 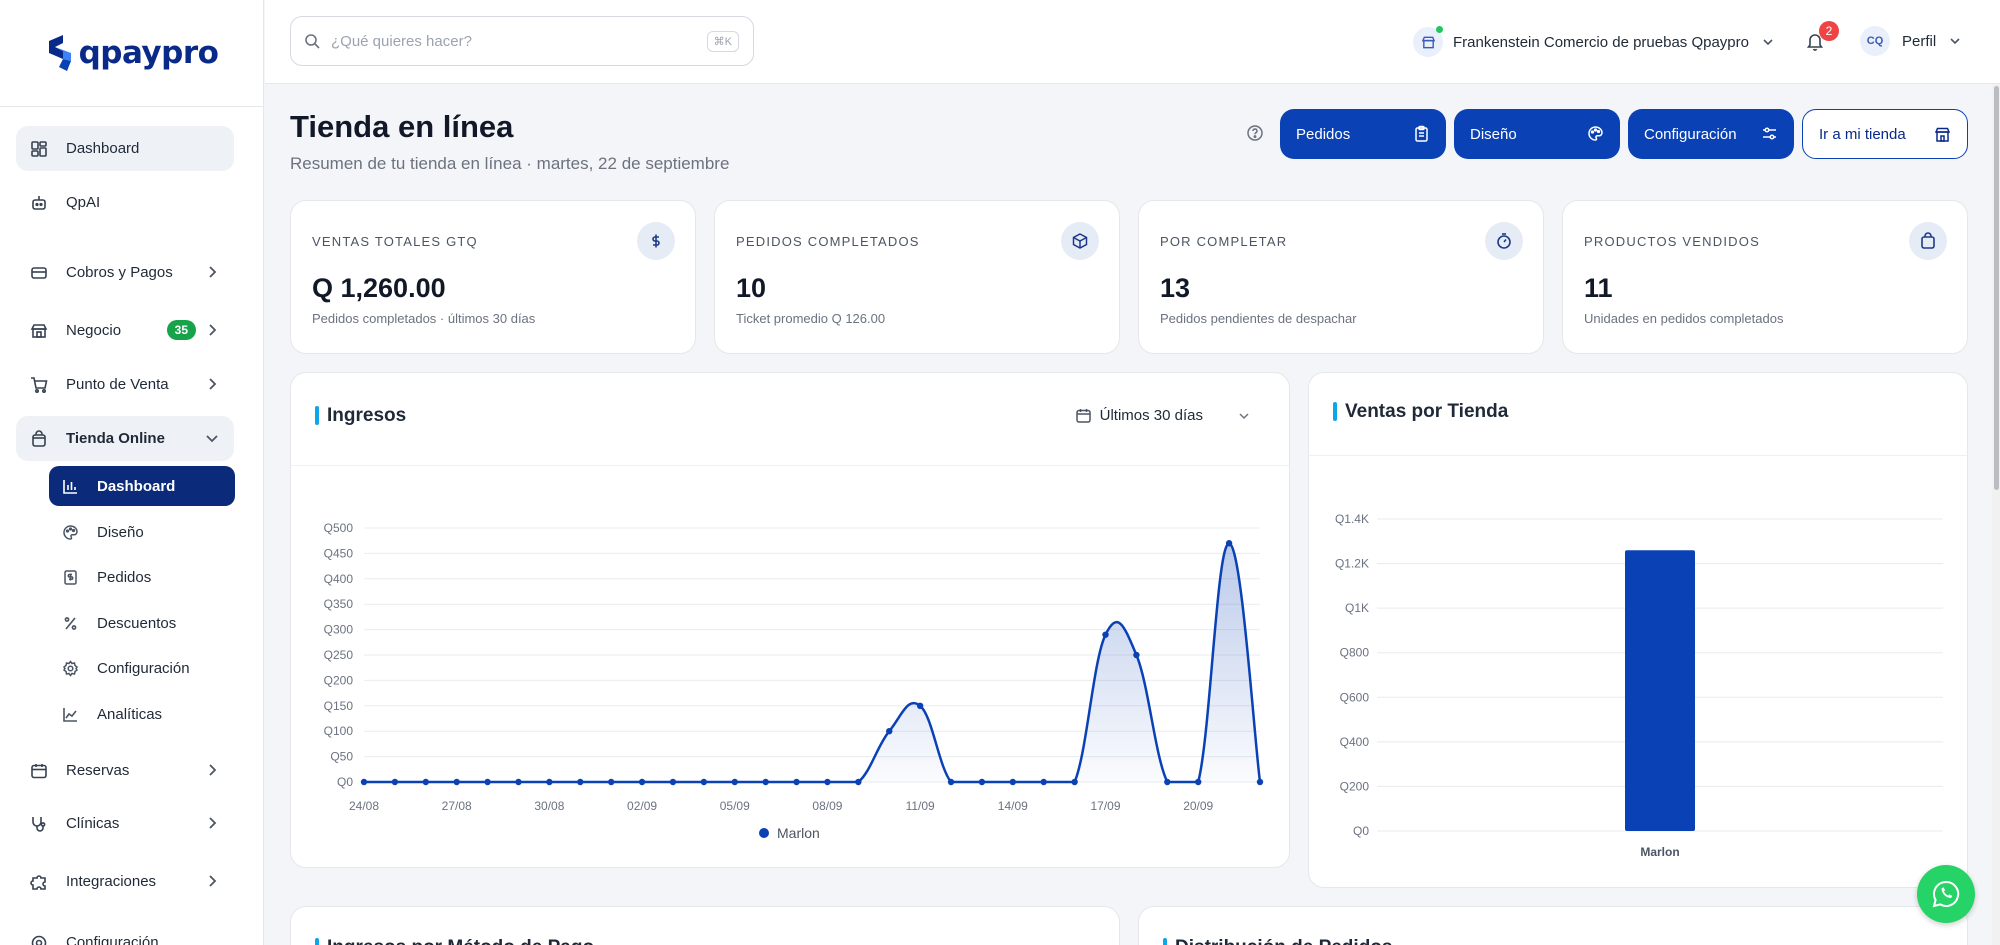 I want to click on x-tick-label: 14/09, so click(x=1013, y=806).